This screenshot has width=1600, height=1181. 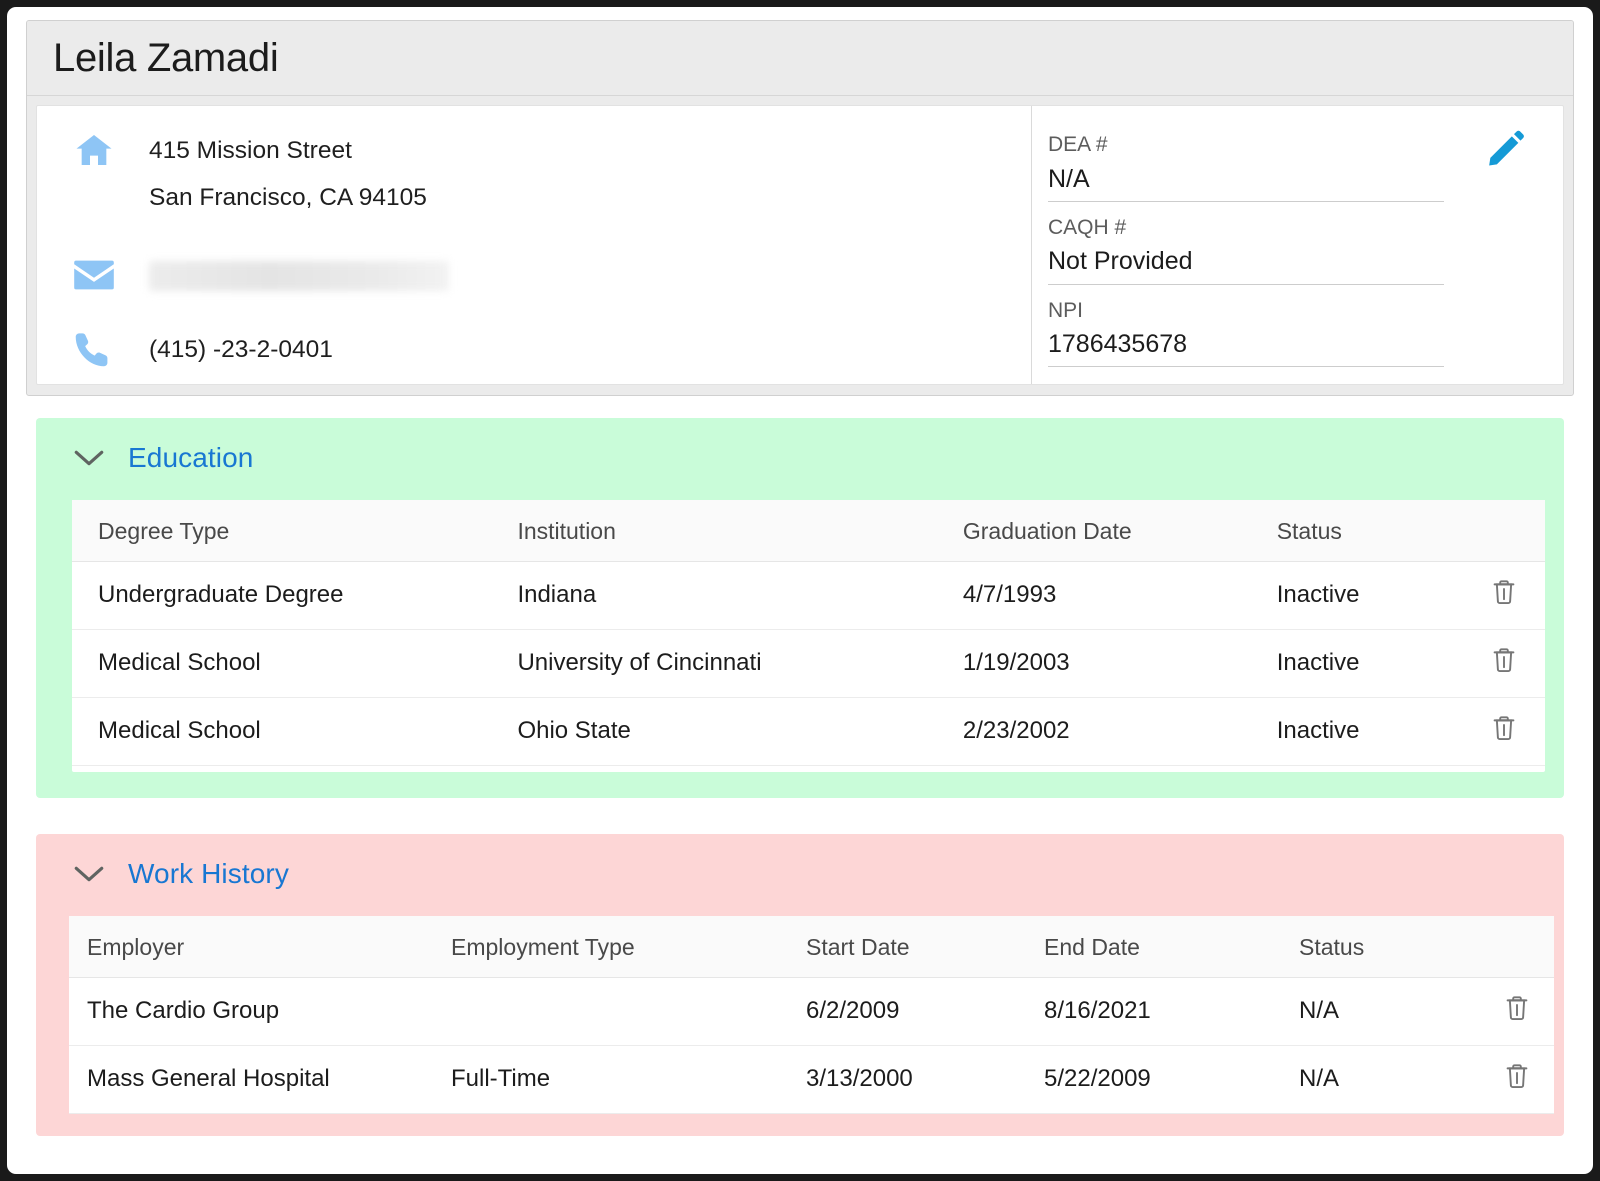 I want to click on phone-number: (415) -23-2-0401, so click(x=241, y=350).